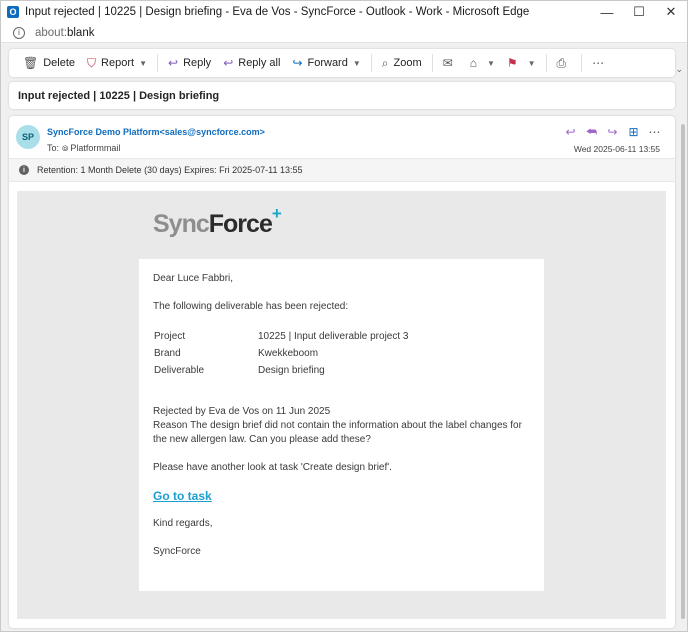 The image size is (688, 632). What do you see at coordinates (64, 33) in the screenshot?
I see `url-text: about:blank` at bounding box center [64, 33].